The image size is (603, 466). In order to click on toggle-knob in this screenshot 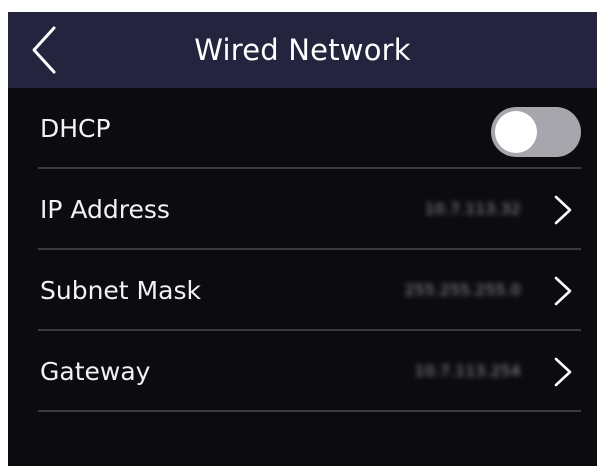, I will do `click(516, 132)`.